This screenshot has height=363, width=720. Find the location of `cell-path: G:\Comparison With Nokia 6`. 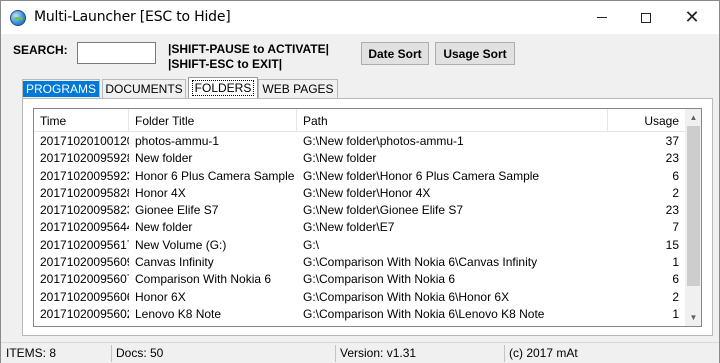

cell-path: G:\Comparison With Nokia 6 is located at coordinates (379, 279).